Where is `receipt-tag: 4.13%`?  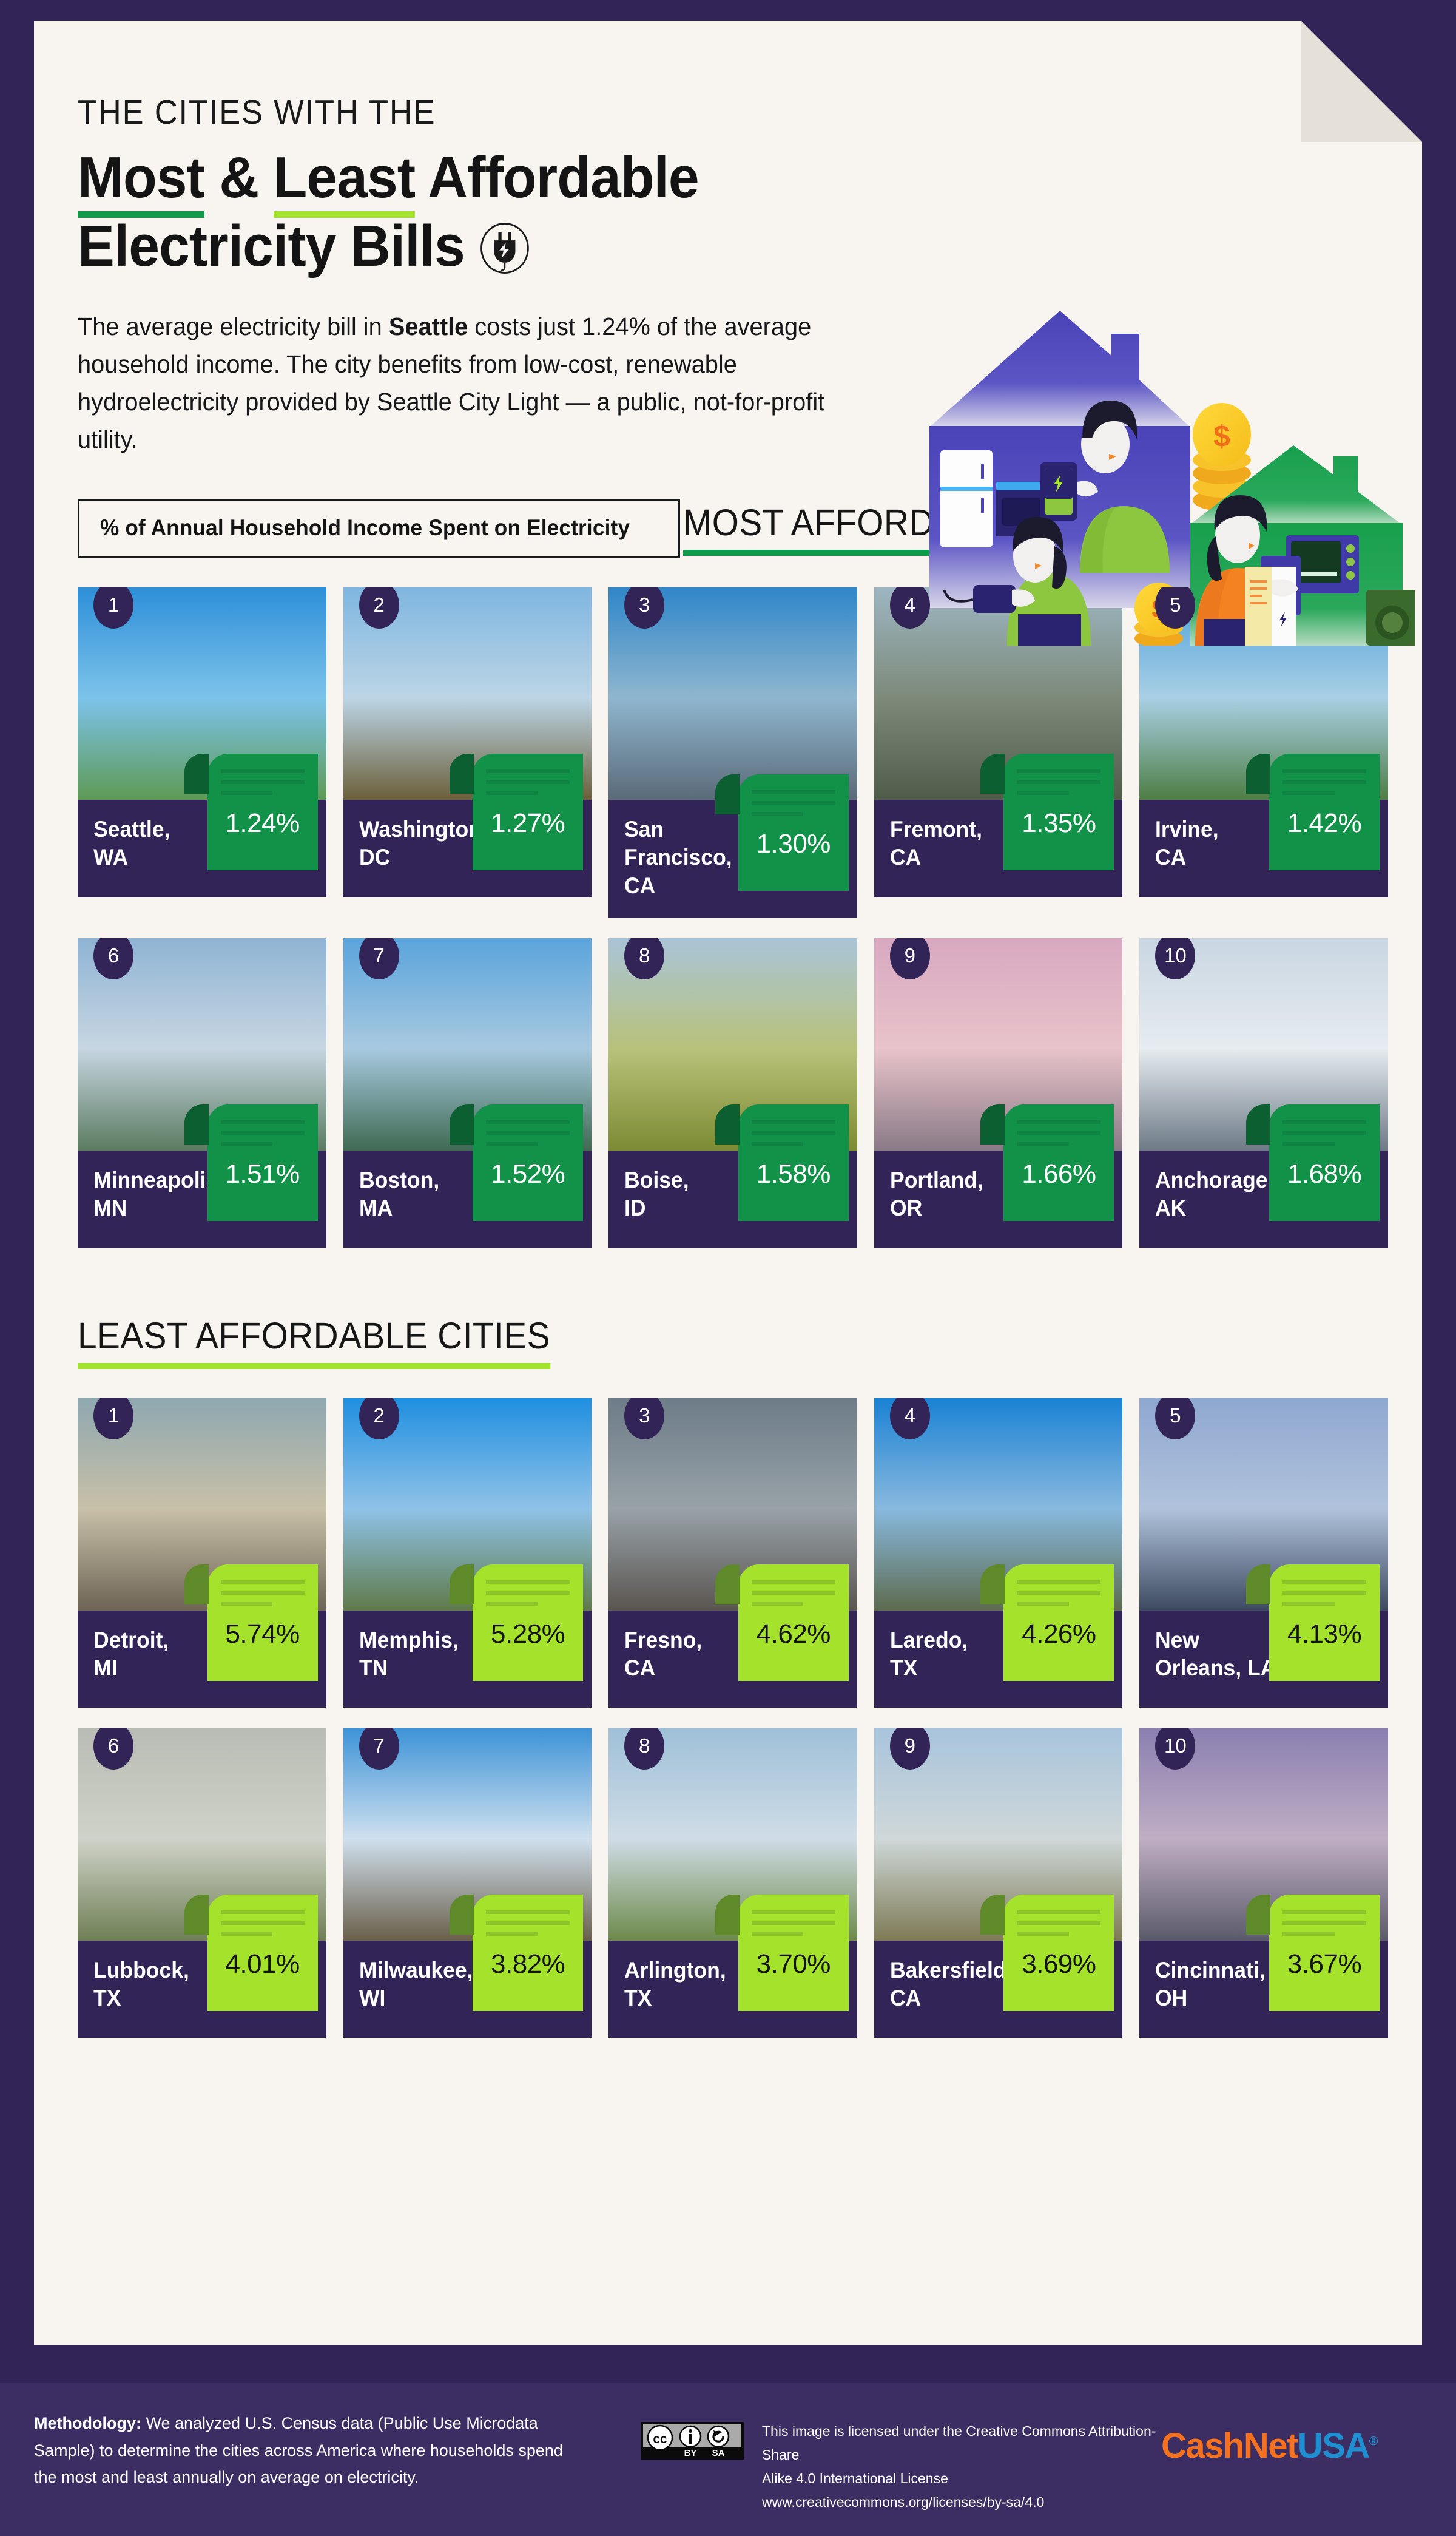
receipt-tag: 4.13% is located at coordinates (1324, 1622).